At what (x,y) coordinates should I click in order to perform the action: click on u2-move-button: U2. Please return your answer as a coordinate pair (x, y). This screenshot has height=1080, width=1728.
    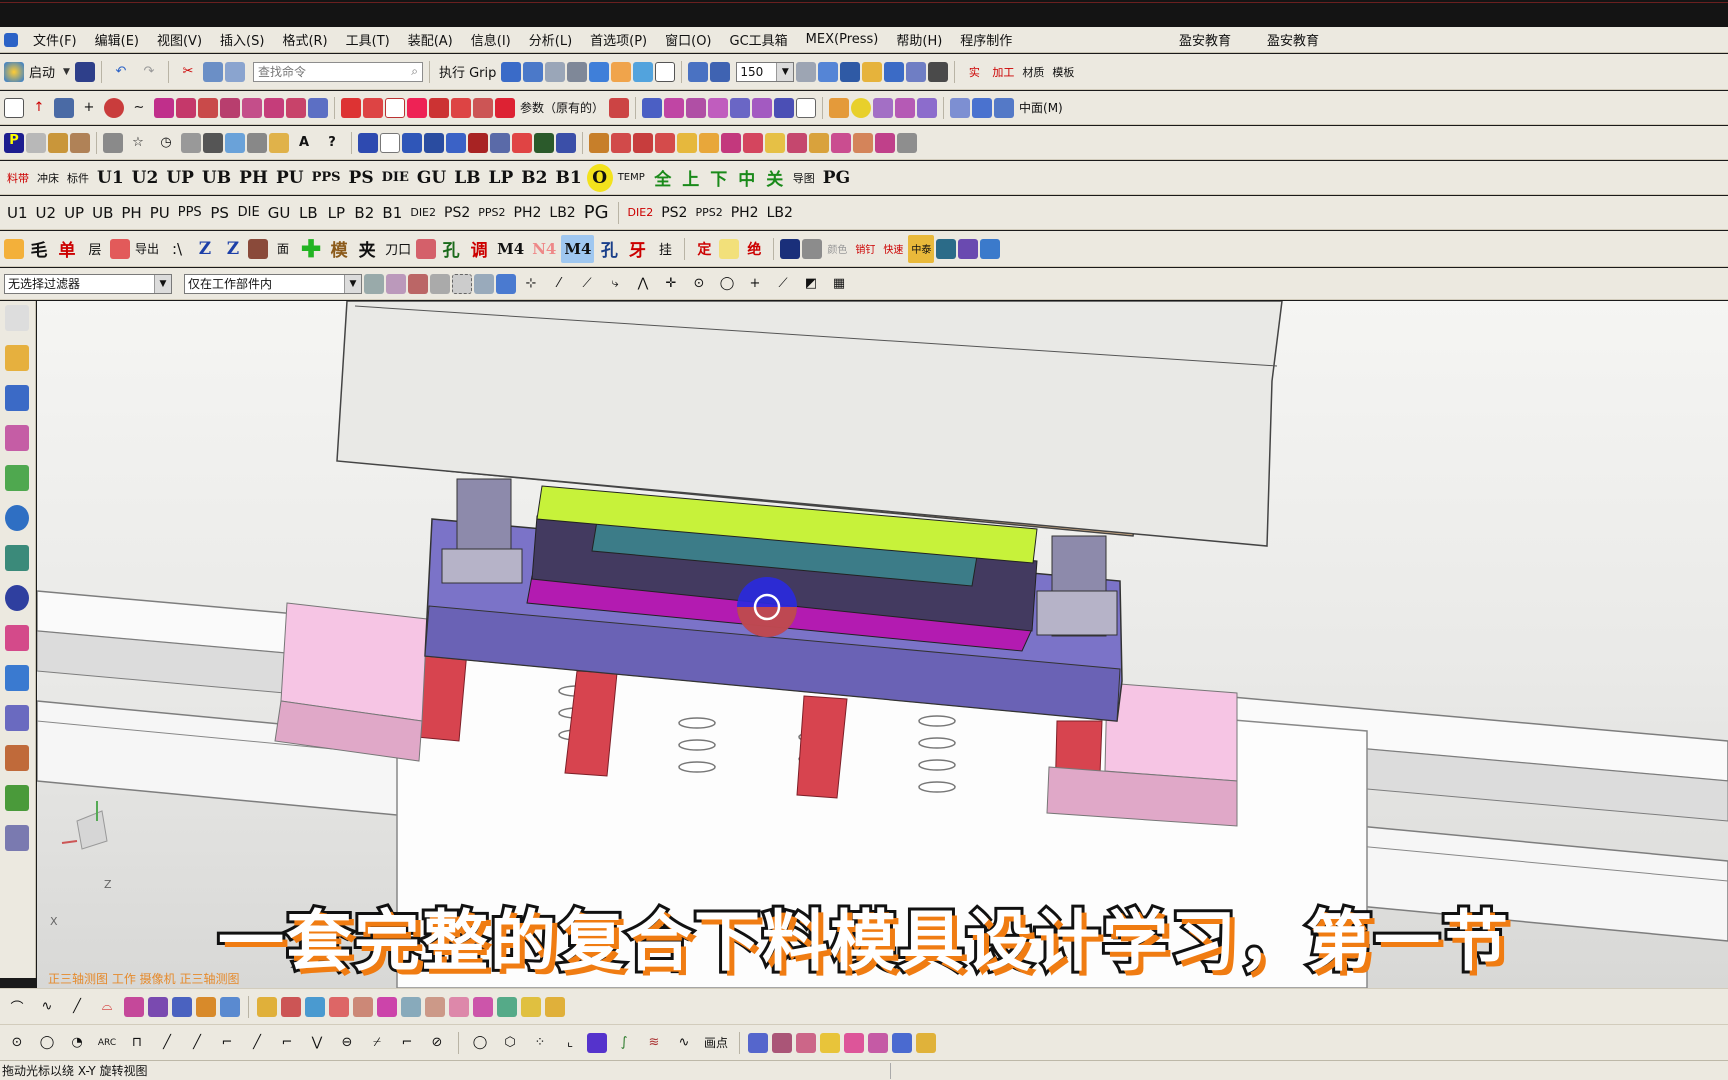
    Looking at the image, I should click on (46, 213).